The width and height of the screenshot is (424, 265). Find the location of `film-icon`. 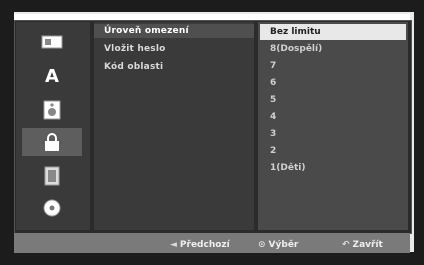

film-icon is located at coordinates (52, 176).